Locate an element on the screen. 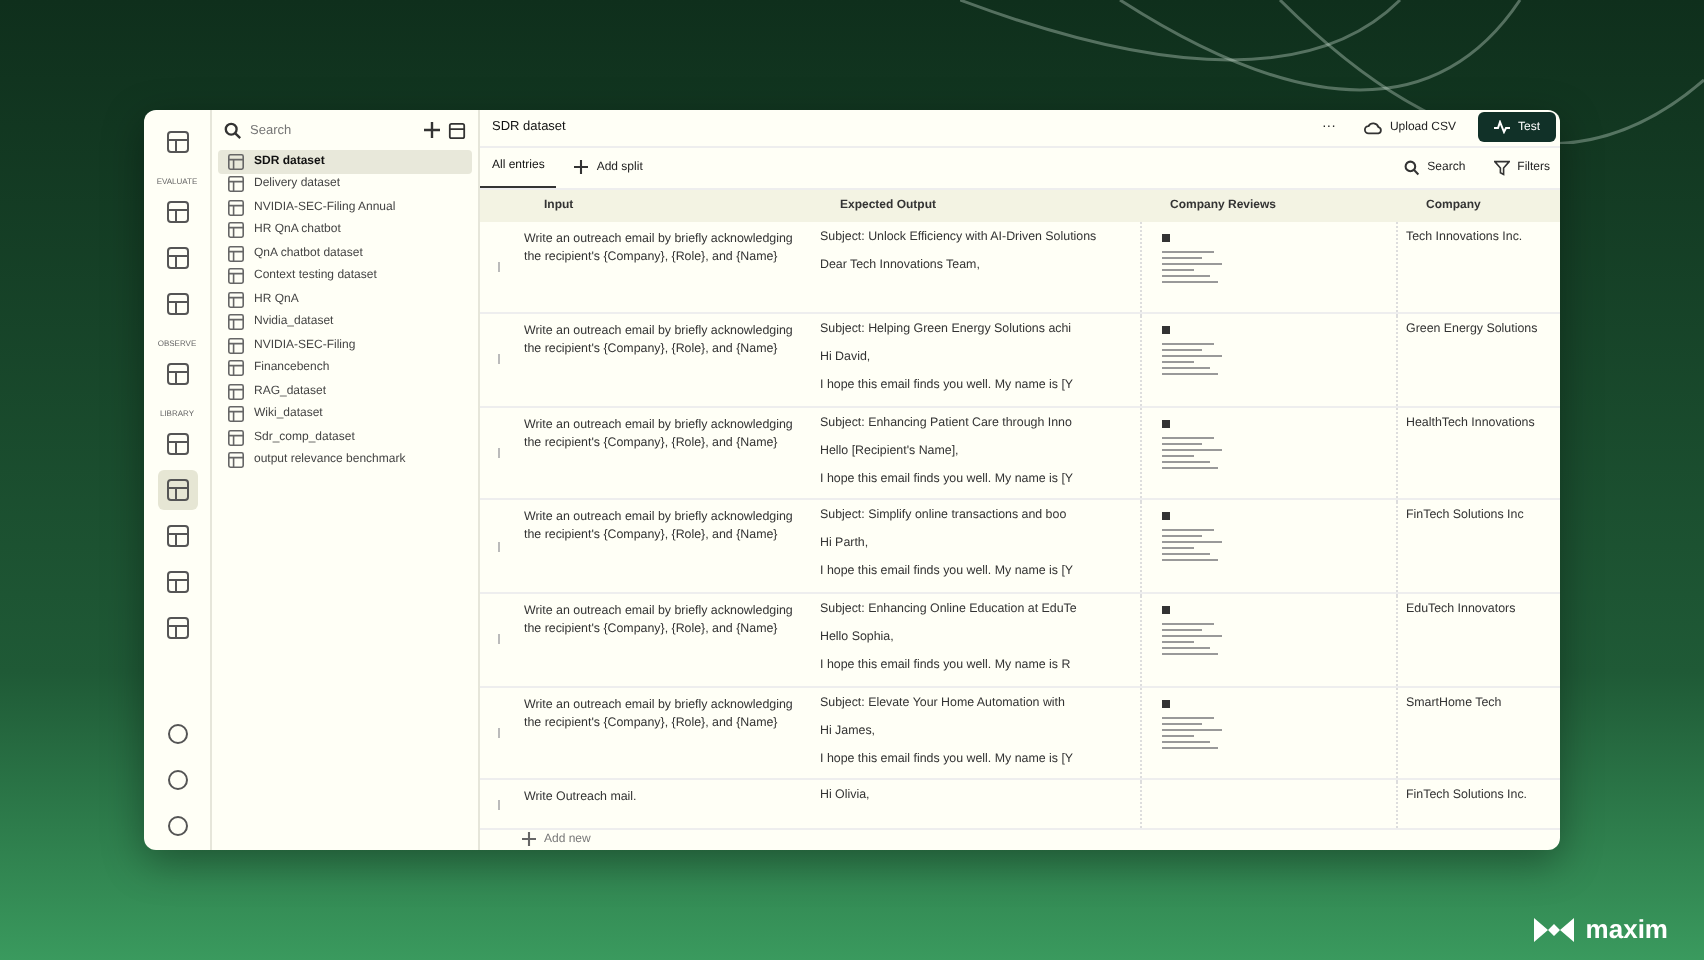 This screenshot has width=1704, height=960. logo-icon is located at coordinates (1553, 929).